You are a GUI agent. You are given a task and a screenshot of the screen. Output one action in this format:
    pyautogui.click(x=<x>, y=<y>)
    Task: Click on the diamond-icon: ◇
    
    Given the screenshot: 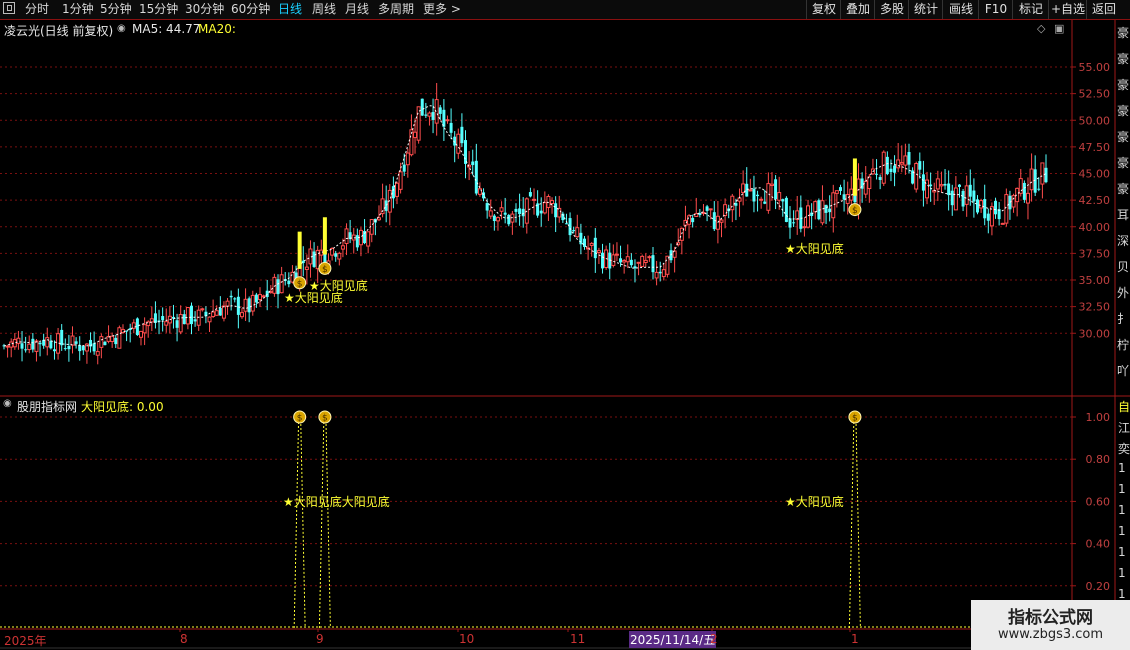 What is the action you would take?
    pyautogui.click(x=1041, y=28)
    